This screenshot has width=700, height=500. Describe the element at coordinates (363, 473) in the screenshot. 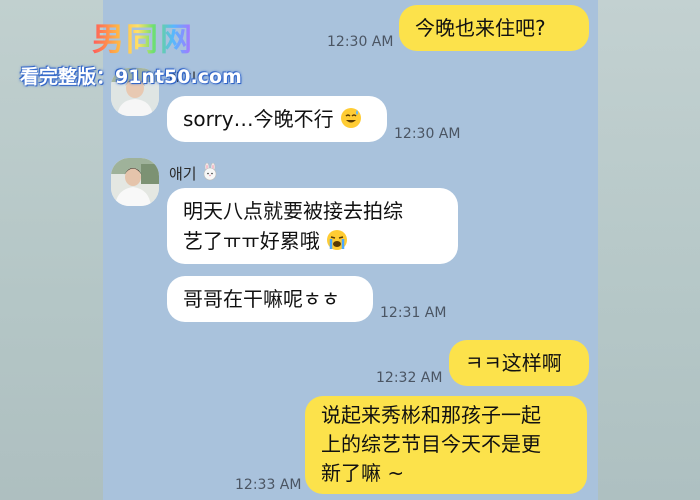

I see `message-text-line: 新了嘛 ~` at that location.